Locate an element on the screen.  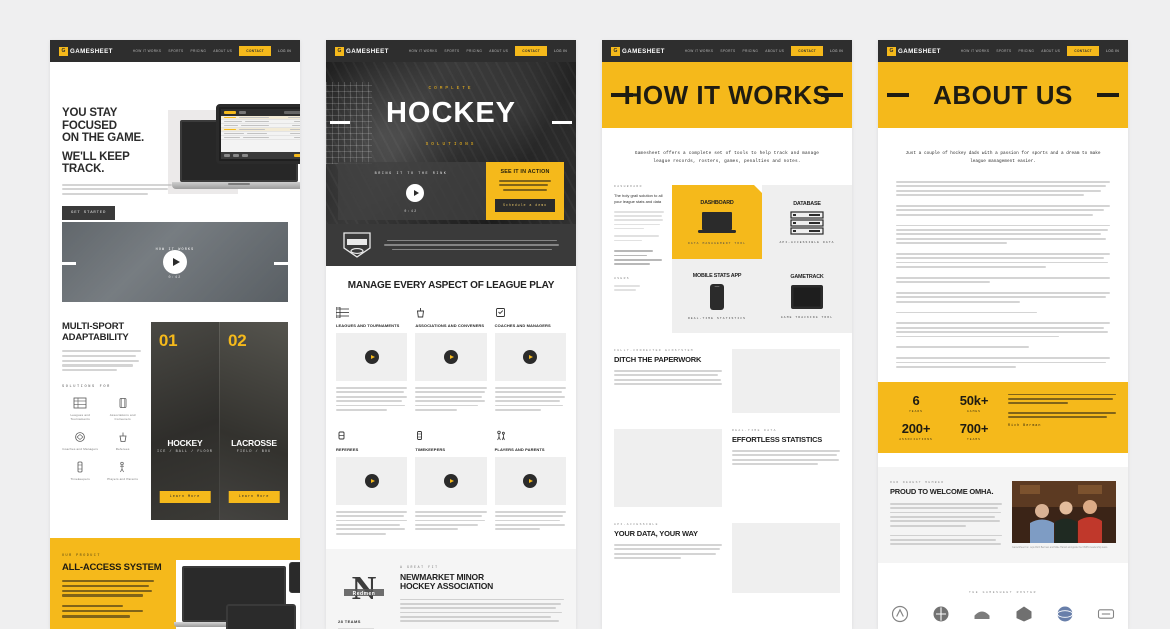
sport-card-hockey: 01 HOCKEY ICE / BALL / FLOOR Learn More is located at coordinates (184, 421).